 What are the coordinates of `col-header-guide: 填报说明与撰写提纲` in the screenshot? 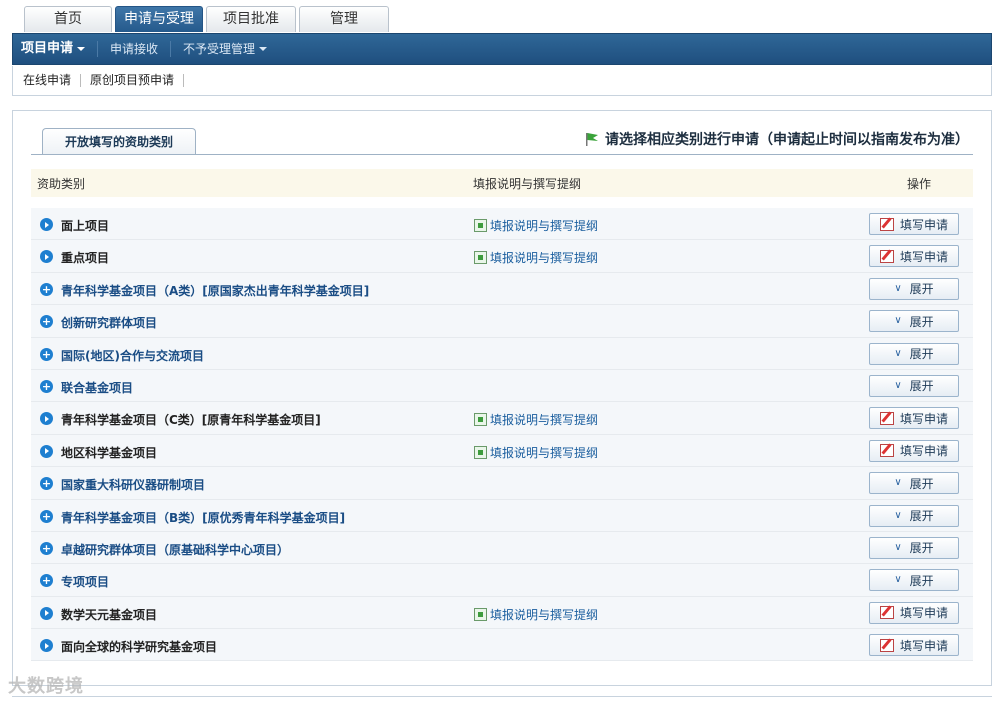 It's located at (527, 183).